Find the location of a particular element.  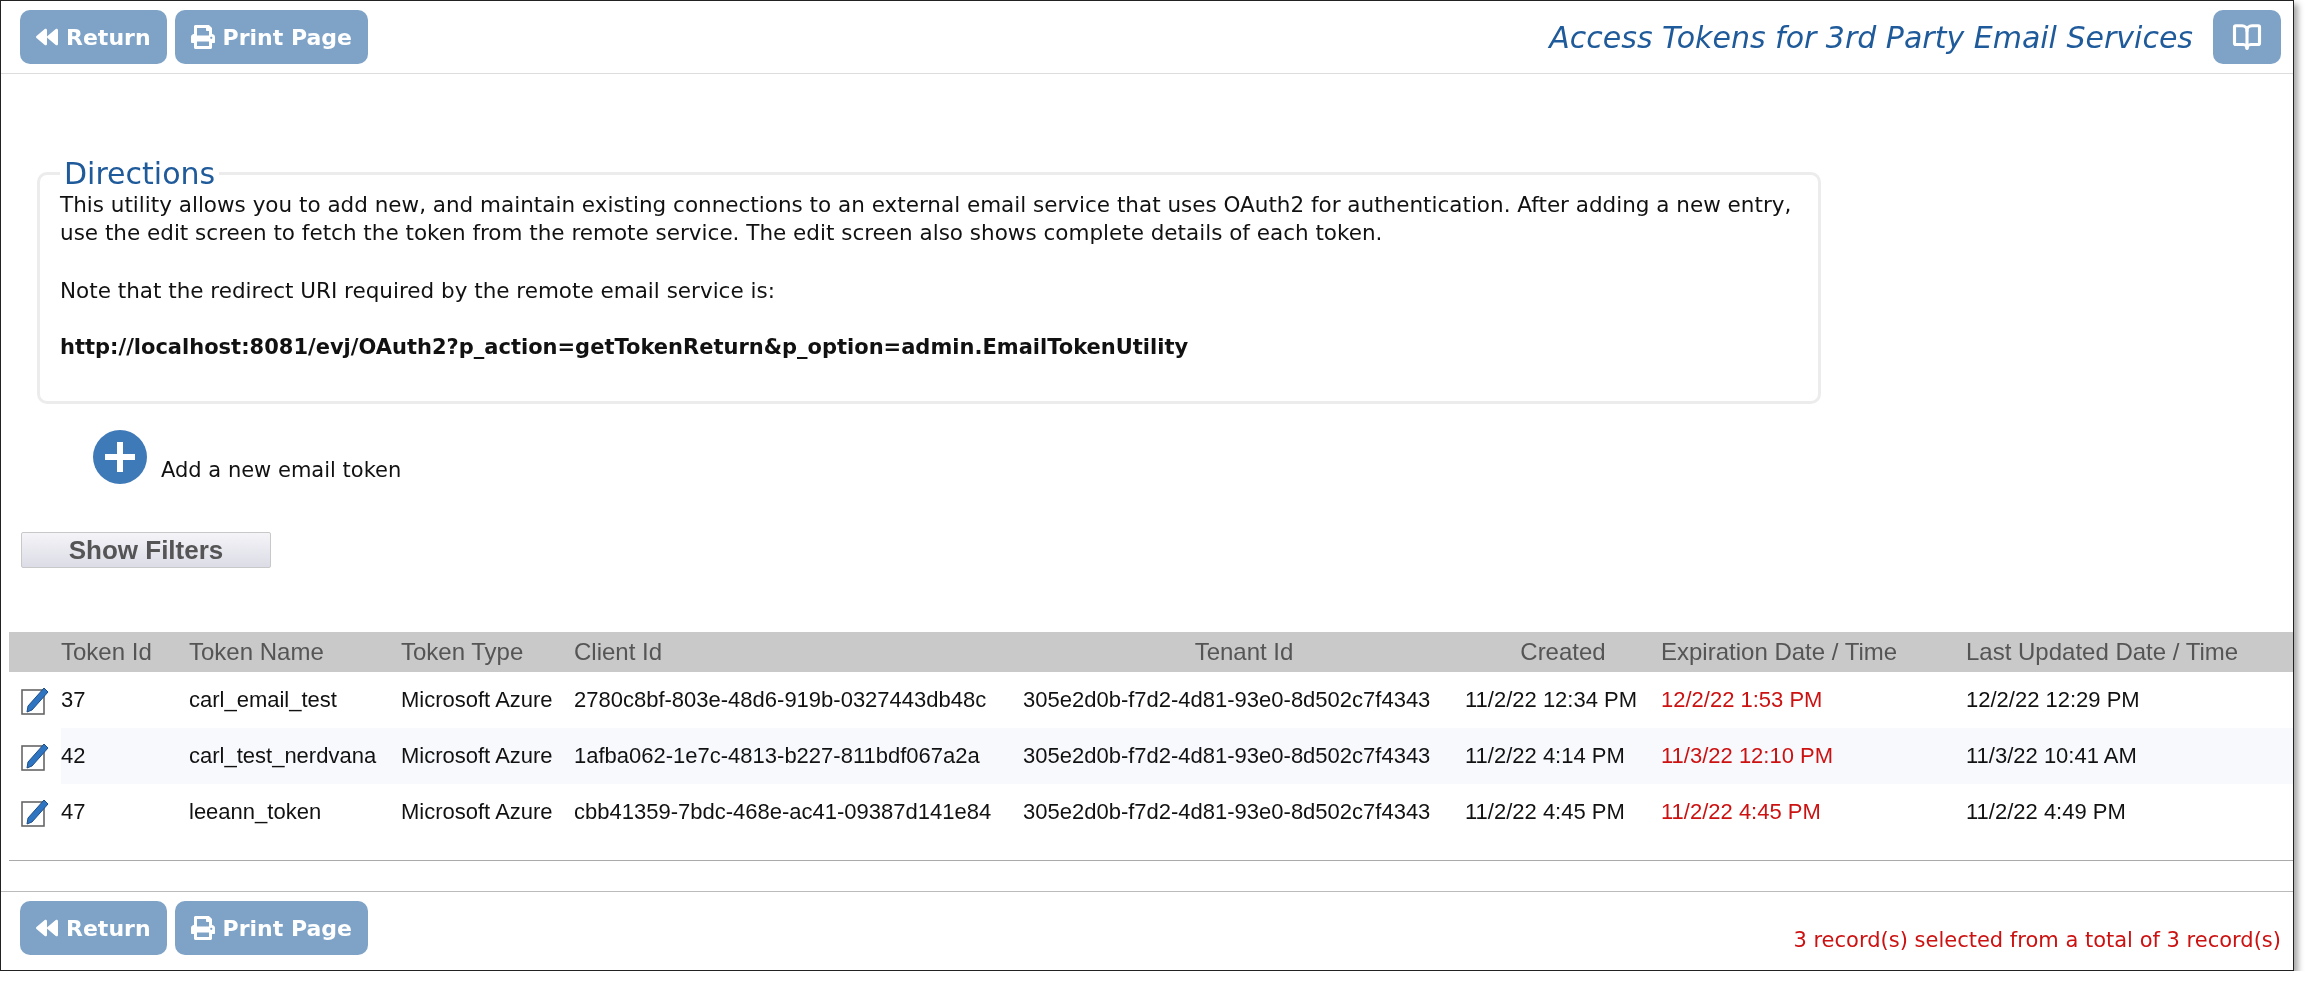

record-count: 3 record(s) selected from a total of 3 record(s) is located at coordinates (2037, 941).